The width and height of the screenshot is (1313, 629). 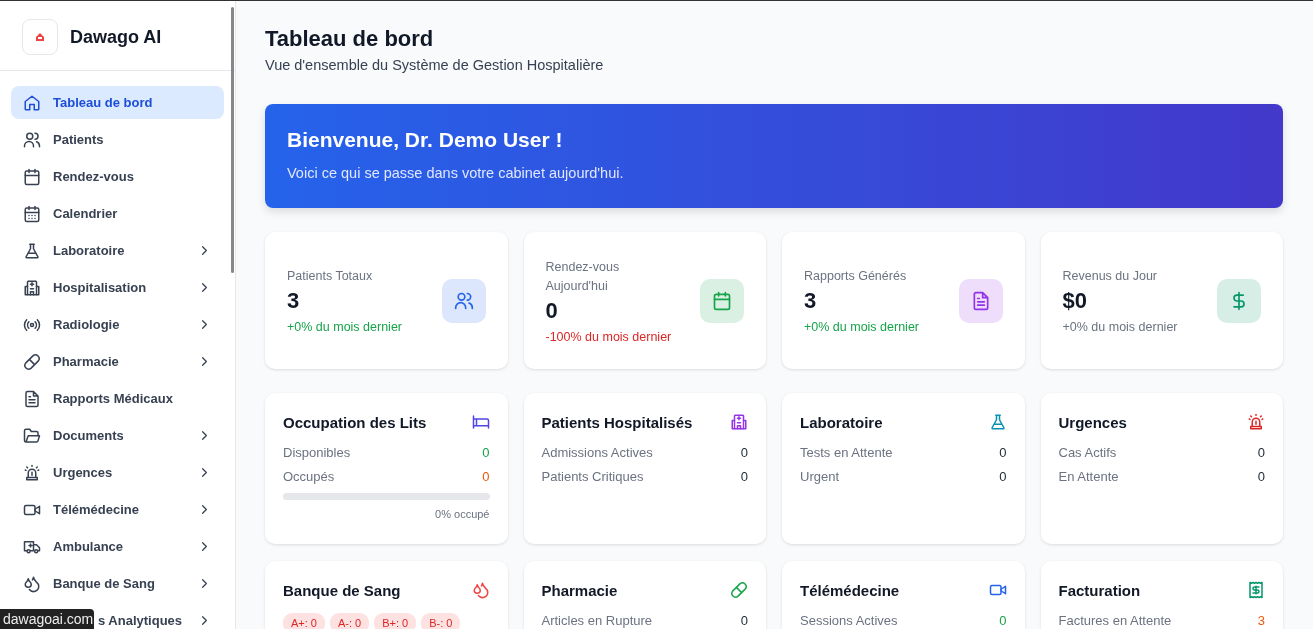 What do you see at coordinates (117, 176) in the screenshot?
I see `sidebar-item: Rendez-vous` at bounding box center [117, 176].